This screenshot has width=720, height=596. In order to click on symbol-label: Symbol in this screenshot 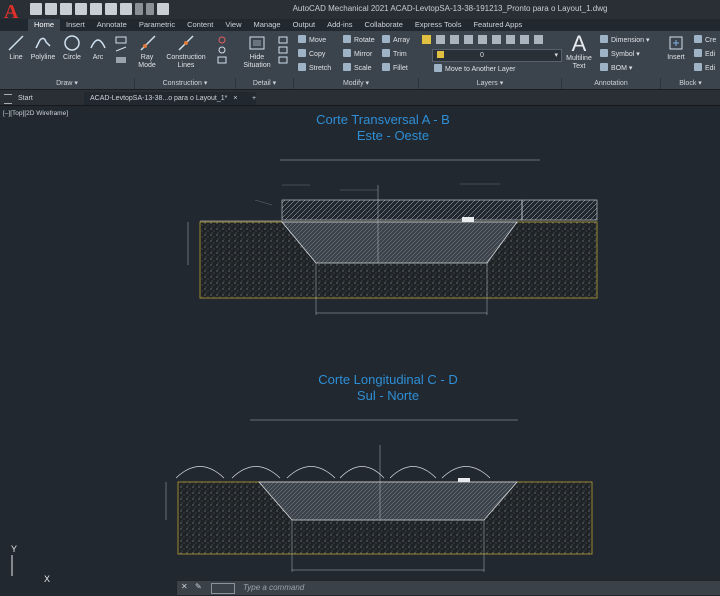, I will do `click(623, 54)`.